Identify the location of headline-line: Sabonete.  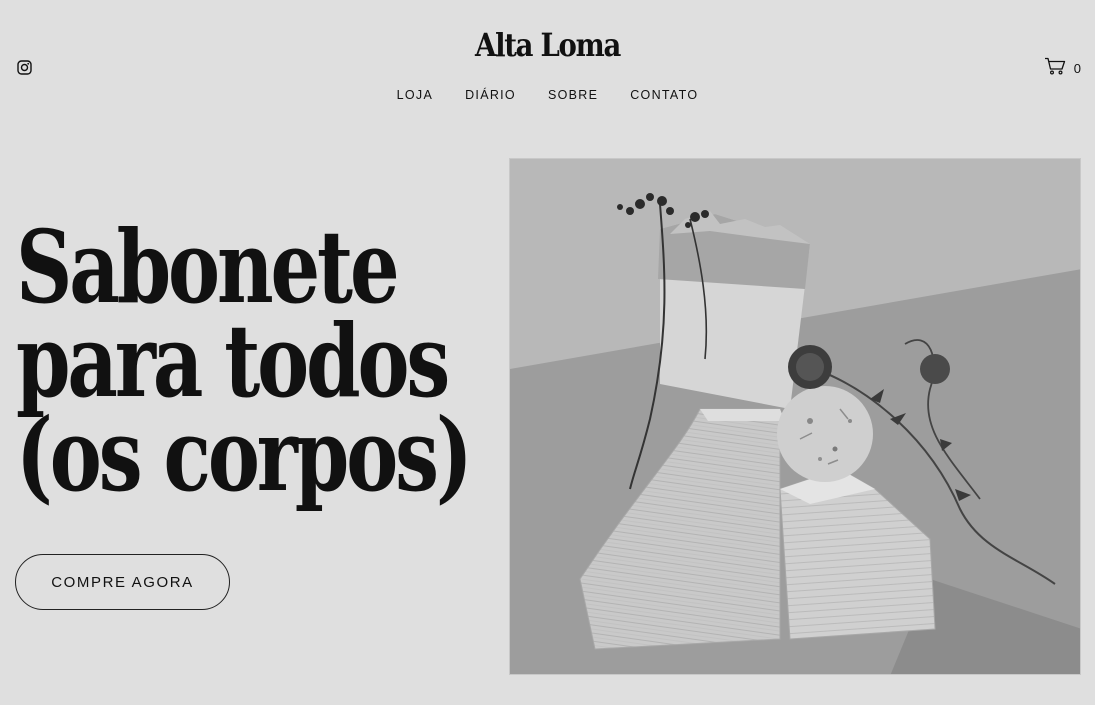
(208, 267).